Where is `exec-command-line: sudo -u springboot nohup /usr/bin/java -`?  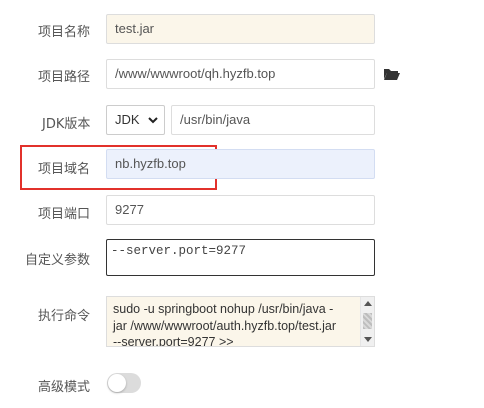
exec-command-line: sudo -u springboot nohup /usr/bin/java - is located at coordinates (223, 309).